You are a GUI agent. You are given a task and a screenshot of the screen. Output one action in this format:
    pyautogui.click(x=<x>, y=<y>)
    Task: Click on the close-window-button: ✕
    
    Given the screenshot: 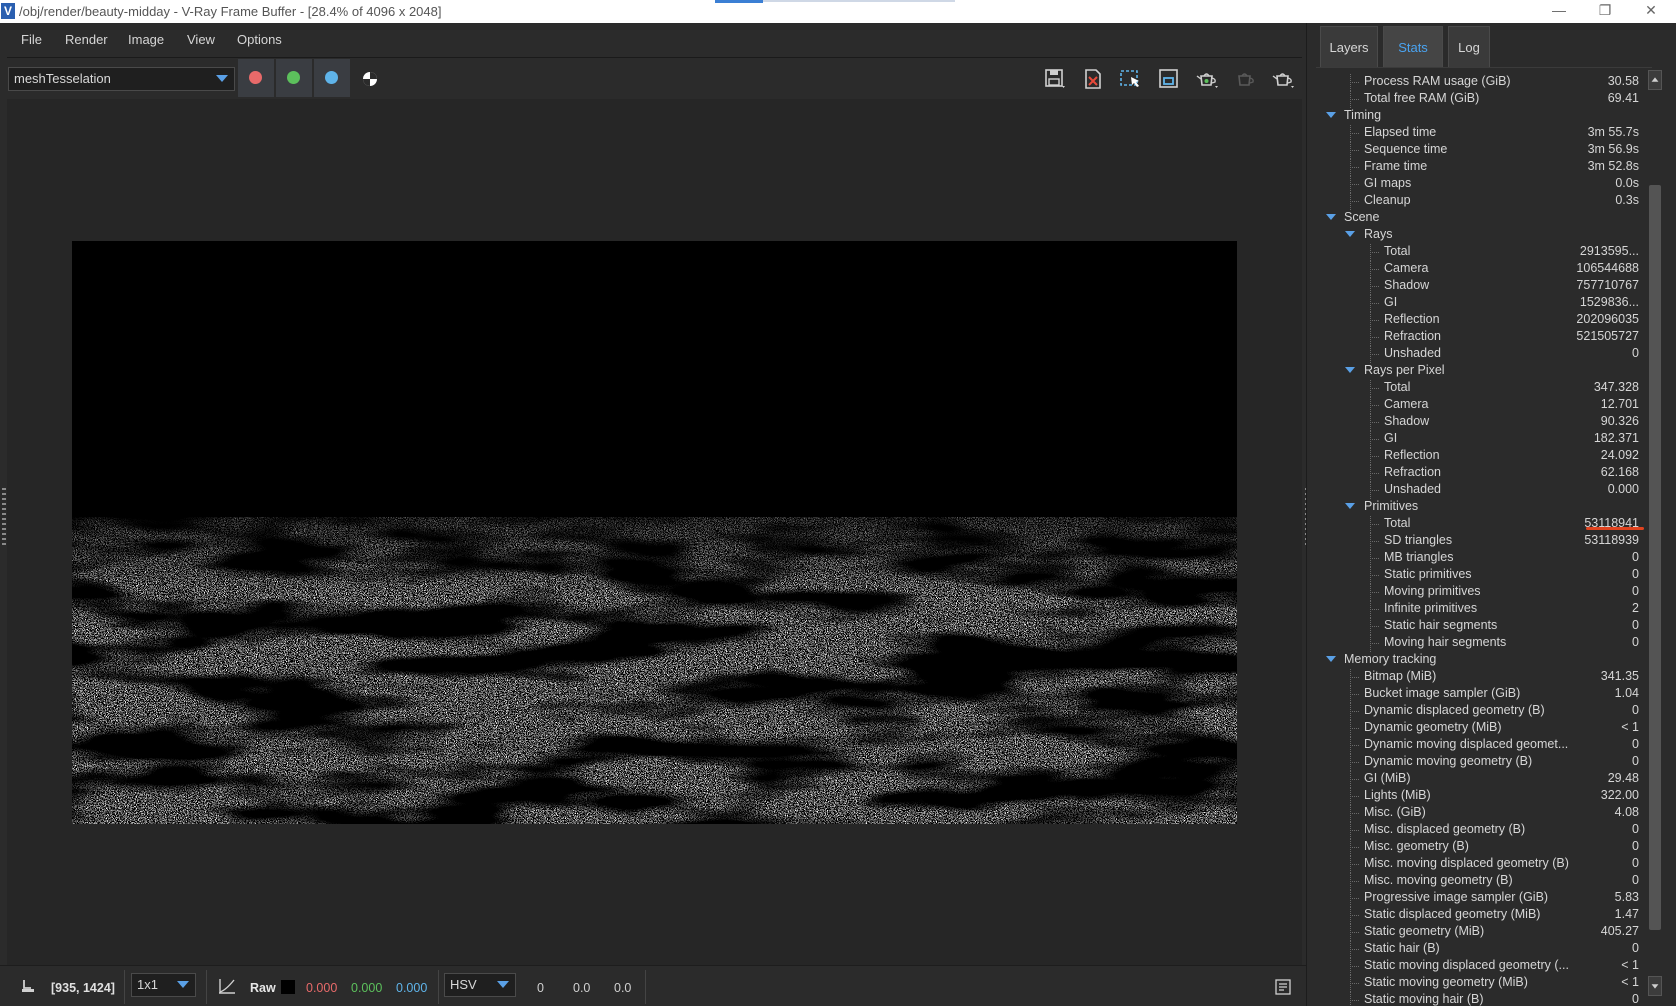 What is the action you would take?
    pyautogui.click(x=1651, y=11)
    